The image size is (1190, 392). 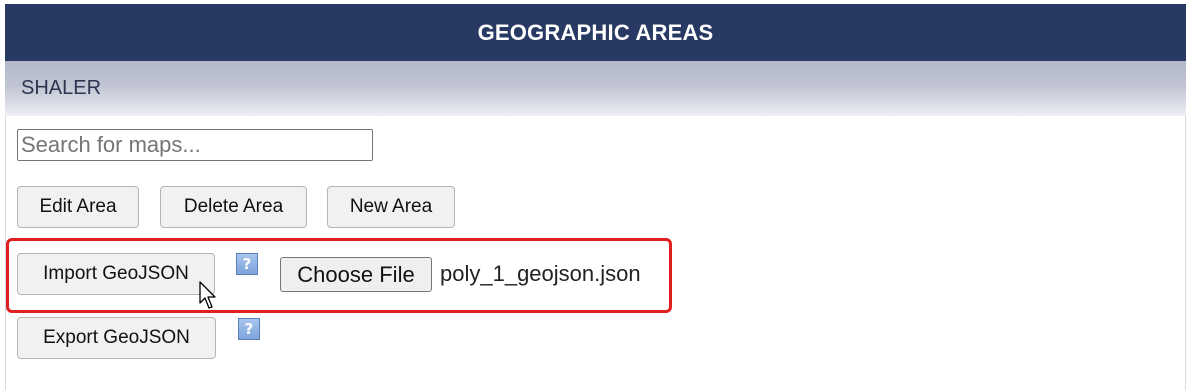 I want to click on export-geojson-button: Export GeoJSON, so click(x=116, y=338).